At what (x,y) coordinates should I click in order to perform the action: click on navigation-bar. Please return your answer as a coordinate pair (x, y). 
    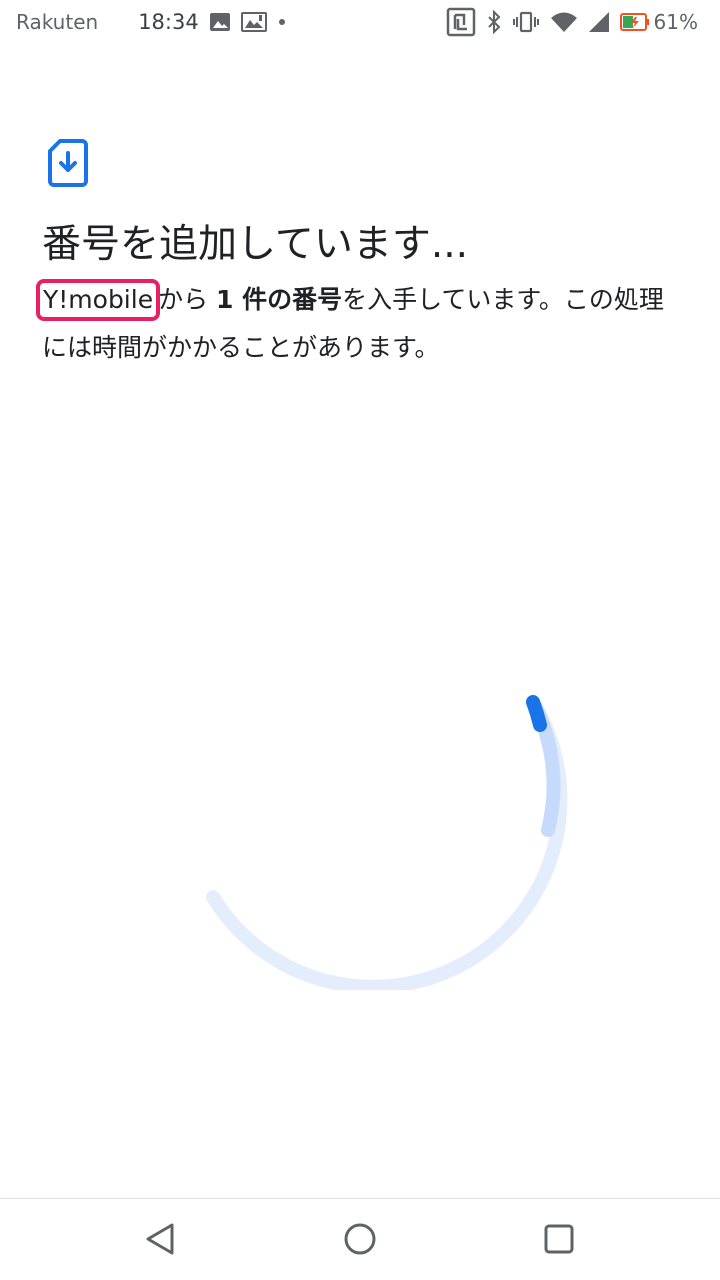
    Looking at the image, I should click on (360, 1239).